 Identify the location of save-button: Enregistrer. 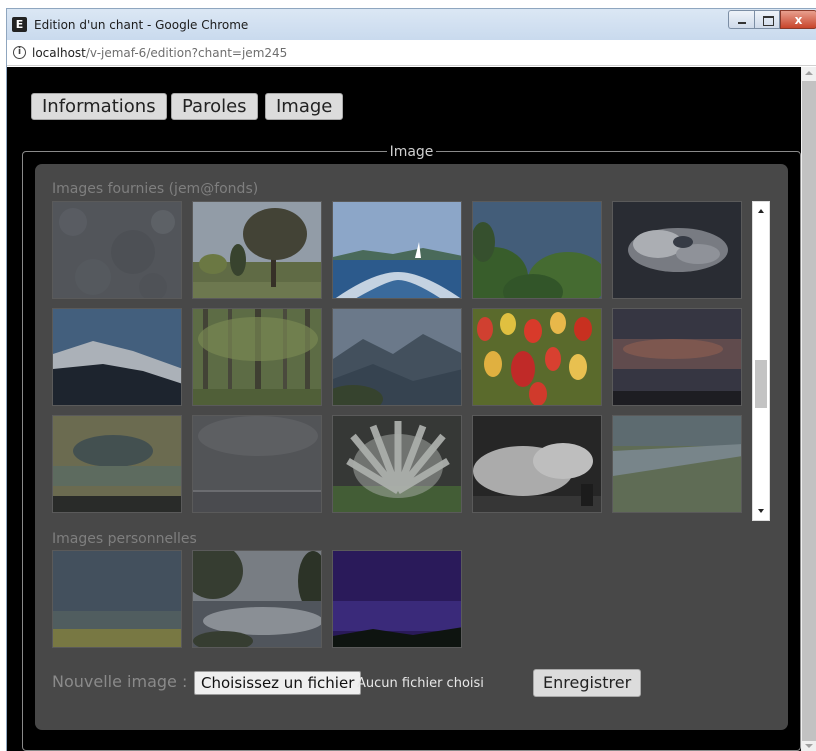
(587, 683).